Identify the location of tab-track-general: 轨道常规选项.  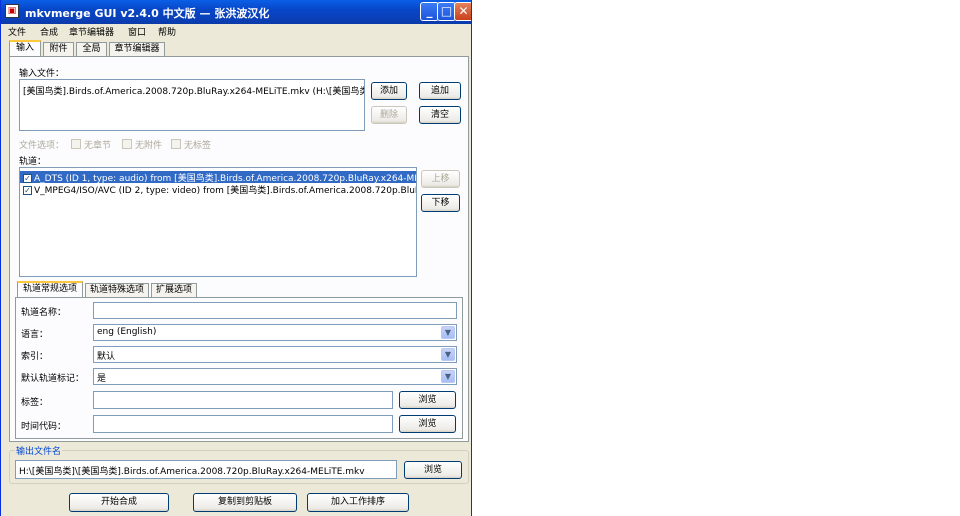
(50, 289).